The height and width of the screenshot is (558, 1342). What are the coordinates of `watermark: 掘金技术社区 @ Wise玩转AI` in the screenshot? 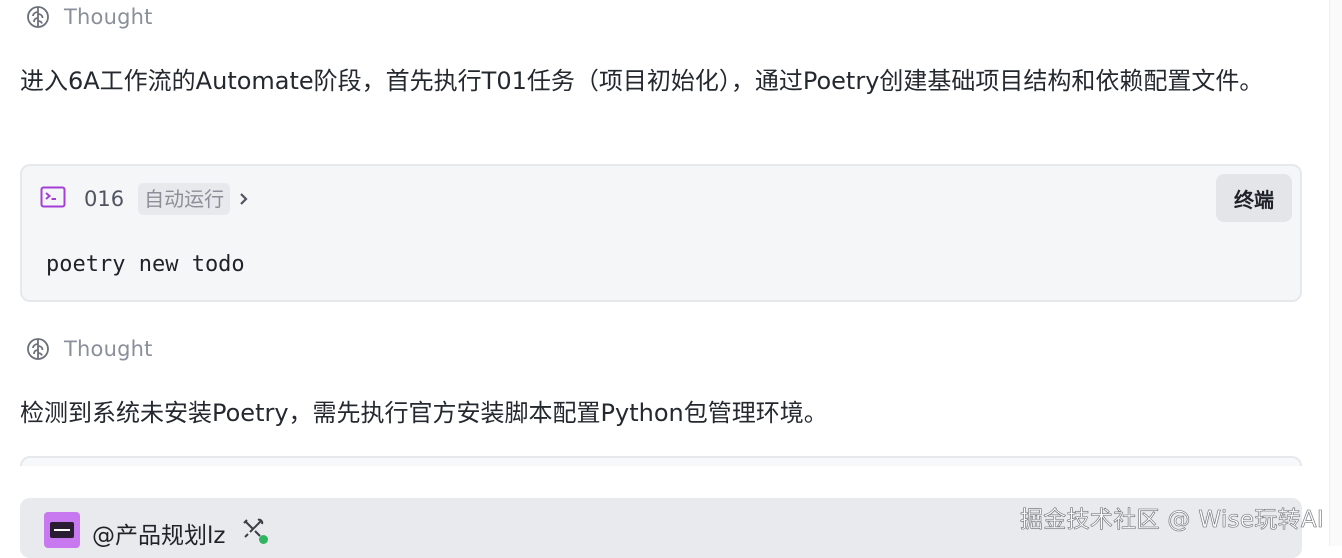 It's located at (1172, 520).